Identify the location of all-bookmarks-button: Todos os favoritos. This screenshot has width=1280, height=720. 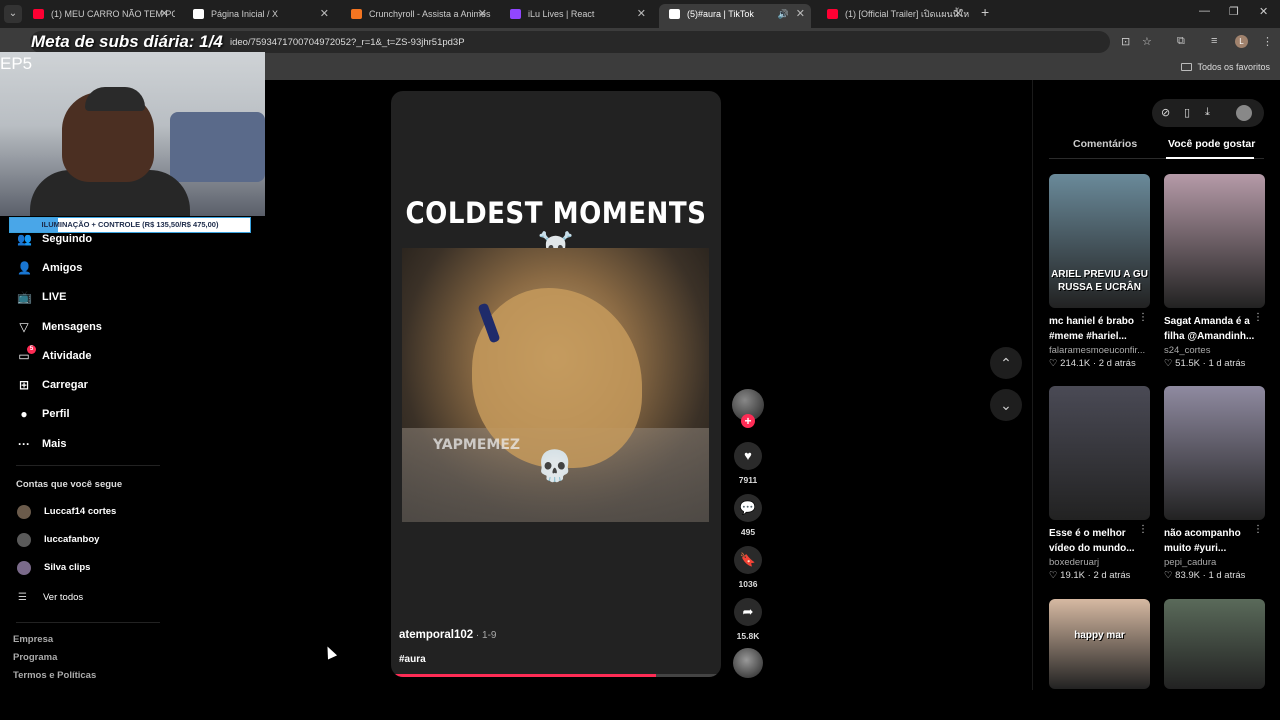
(1225, 67).